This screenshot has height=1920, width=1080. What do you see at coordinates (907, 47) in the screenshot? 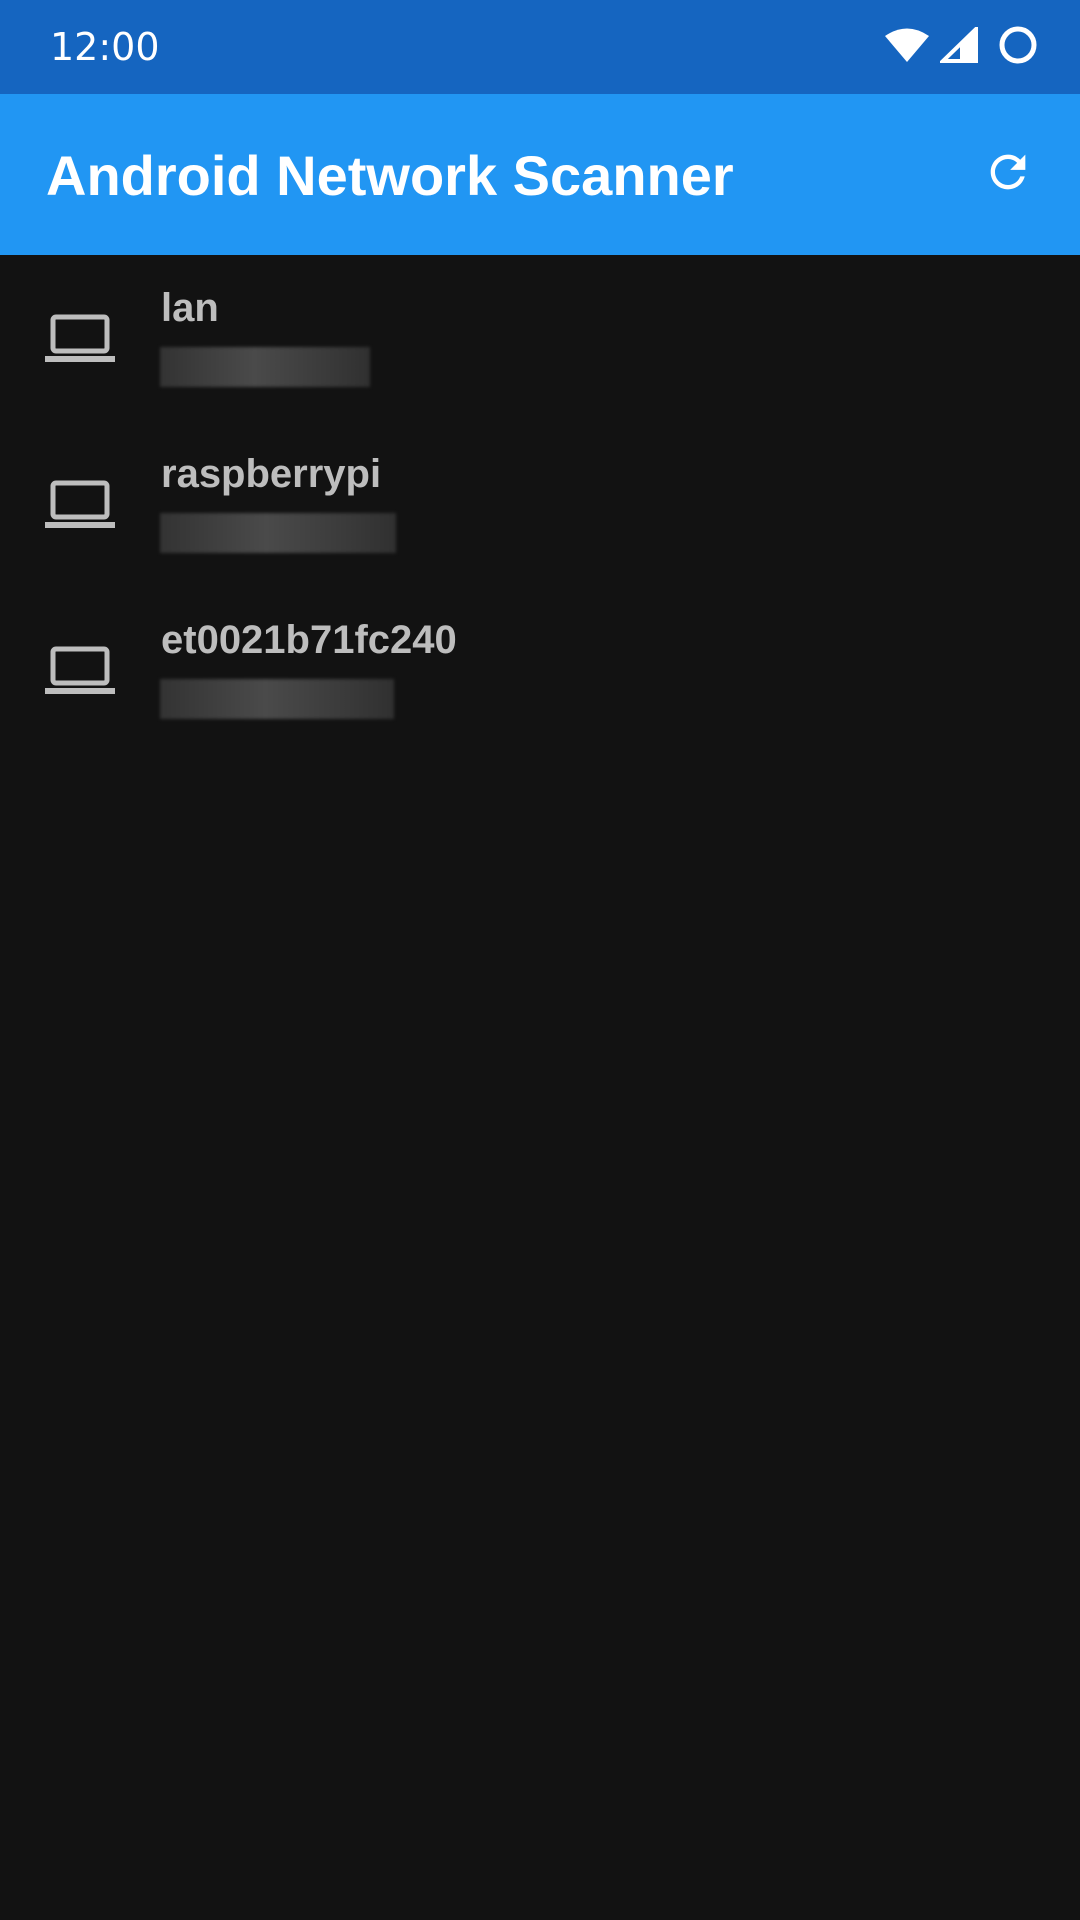
I see `wifi-icon` at bounding box center [907, 47].